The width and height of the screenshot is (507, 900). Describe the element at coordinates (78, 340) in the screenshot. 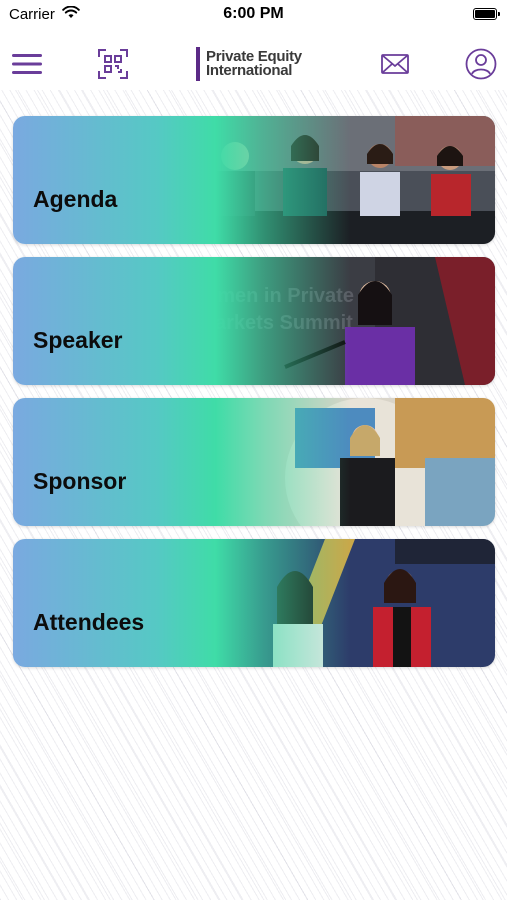

I see `speaker-label: Speaker` at that location.